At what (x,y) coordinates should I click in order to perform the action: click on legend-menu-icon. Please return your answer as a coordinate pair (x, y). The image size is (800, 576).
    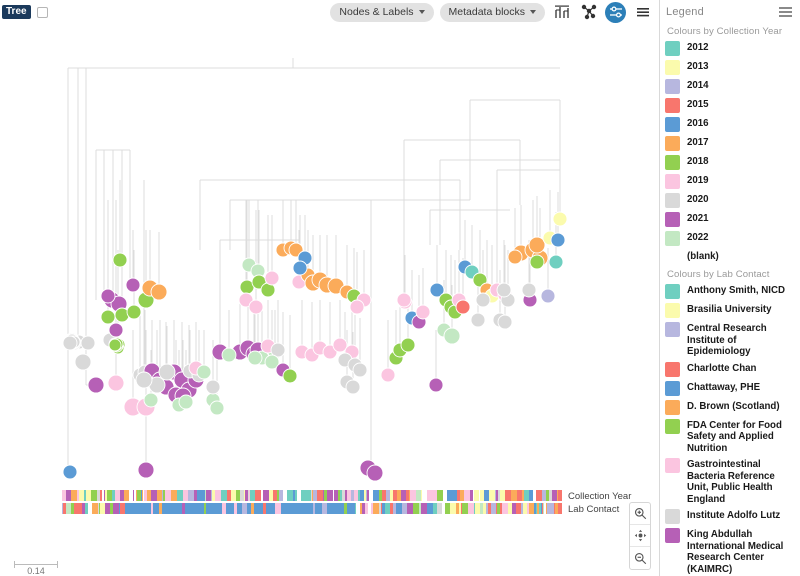
    Looking at the image, I should click on (785, 11).